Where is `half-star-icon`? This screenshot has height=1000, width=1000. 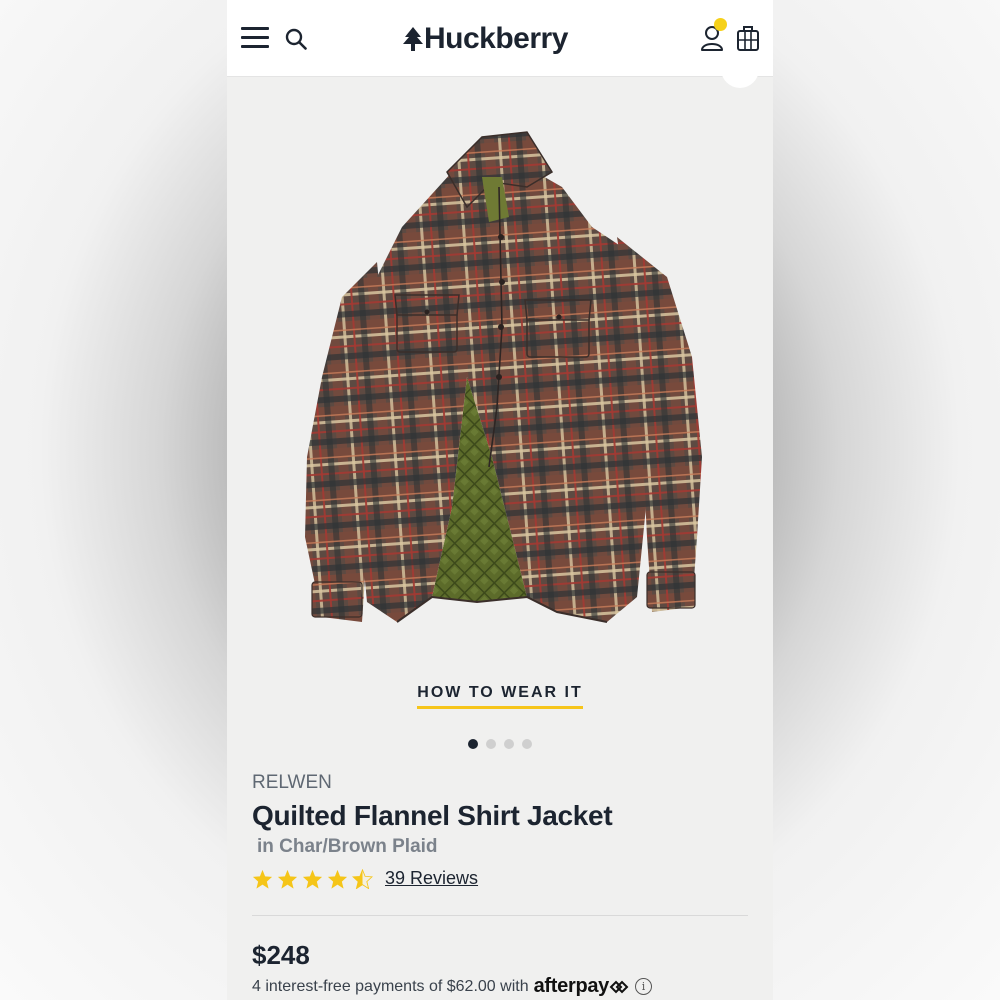
half-star-icon is located at coordinates (362, 878).